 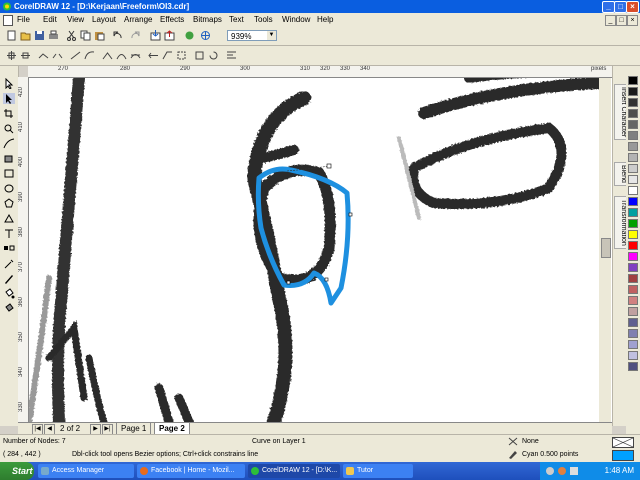 I want to click on zoom-level-select: 939% ▼, so click(x=252, y=35).